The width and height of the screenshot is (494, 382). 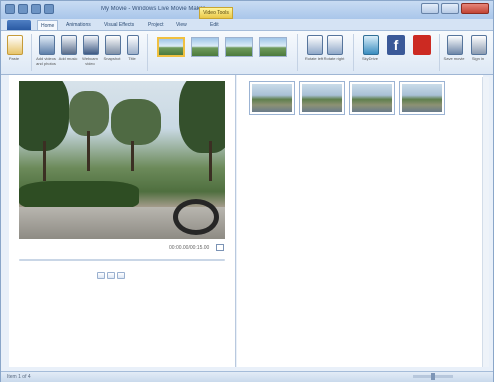 What do you see at coordinates (132, 58) in the screenshot?
I see `title-label: Title` at bounding box center [132, 58].